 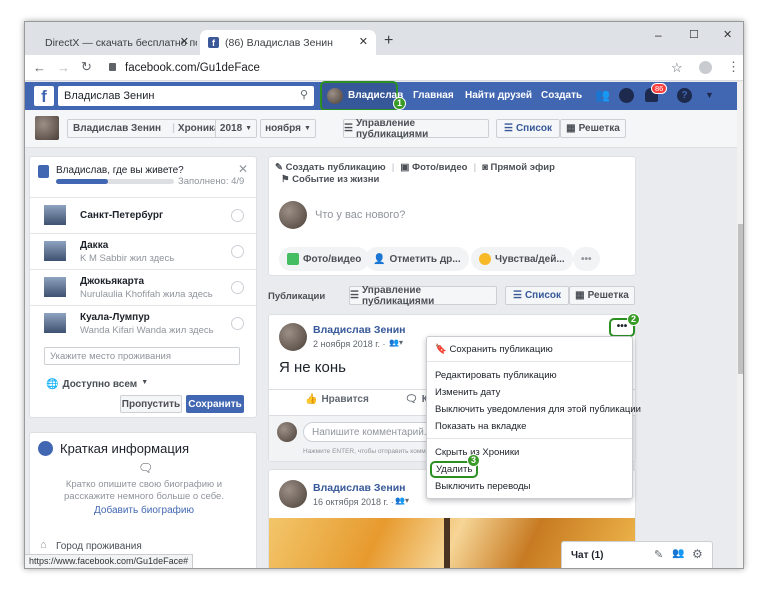 What do you see at coordinates (498, 96) in the screenshot?
I see `nav-find-friends: Найти друзей` at bounding box center [498, 96].